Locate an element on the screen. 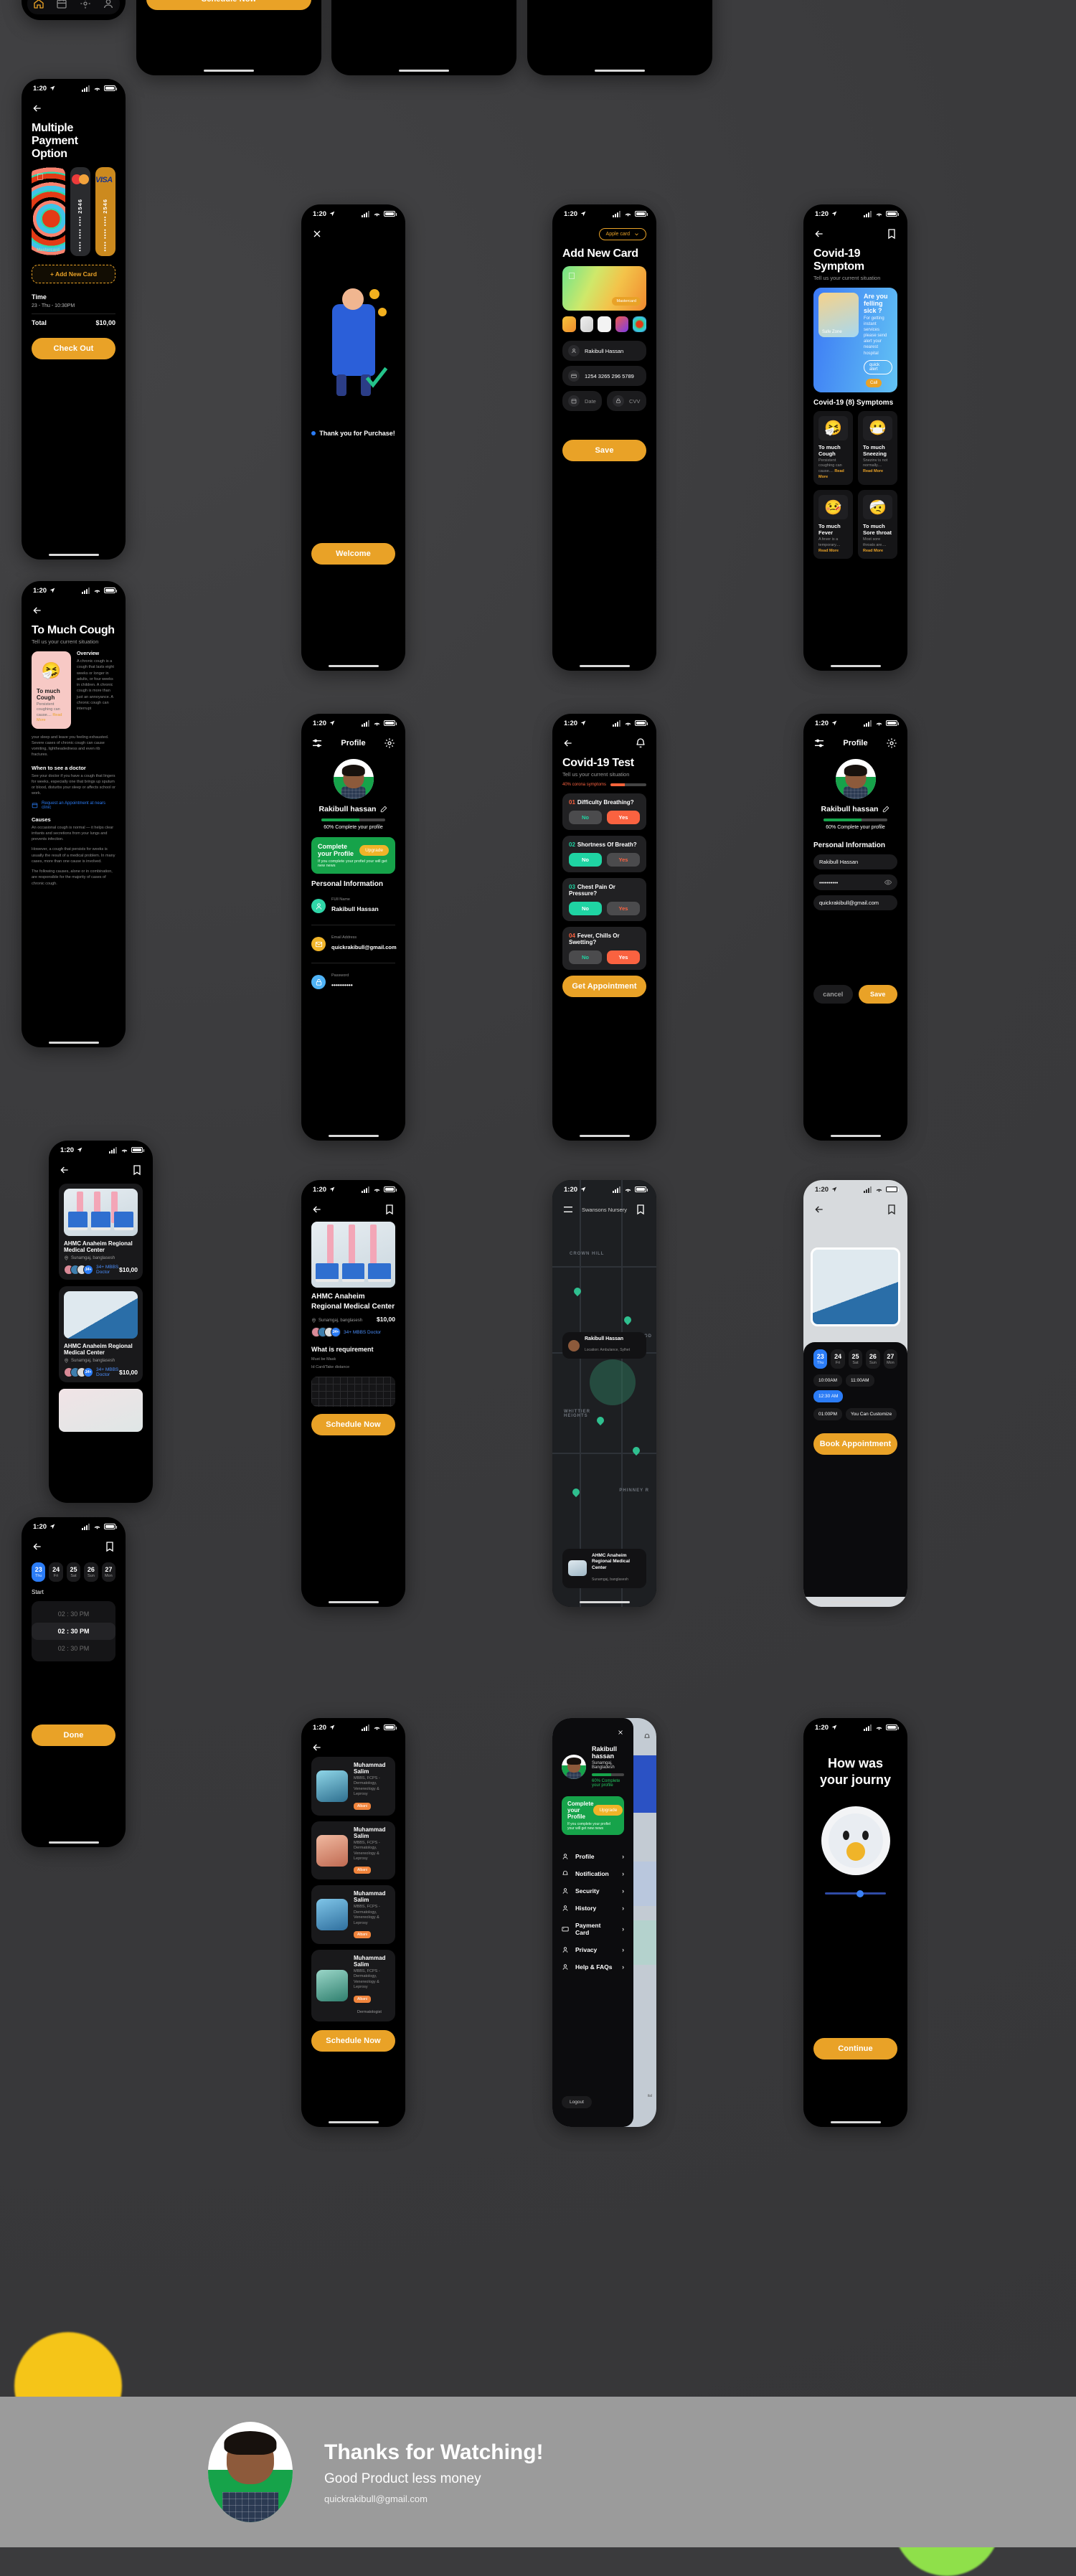  time-option-selected: 02 : 30 PM is located at coordinates (73, 1631).